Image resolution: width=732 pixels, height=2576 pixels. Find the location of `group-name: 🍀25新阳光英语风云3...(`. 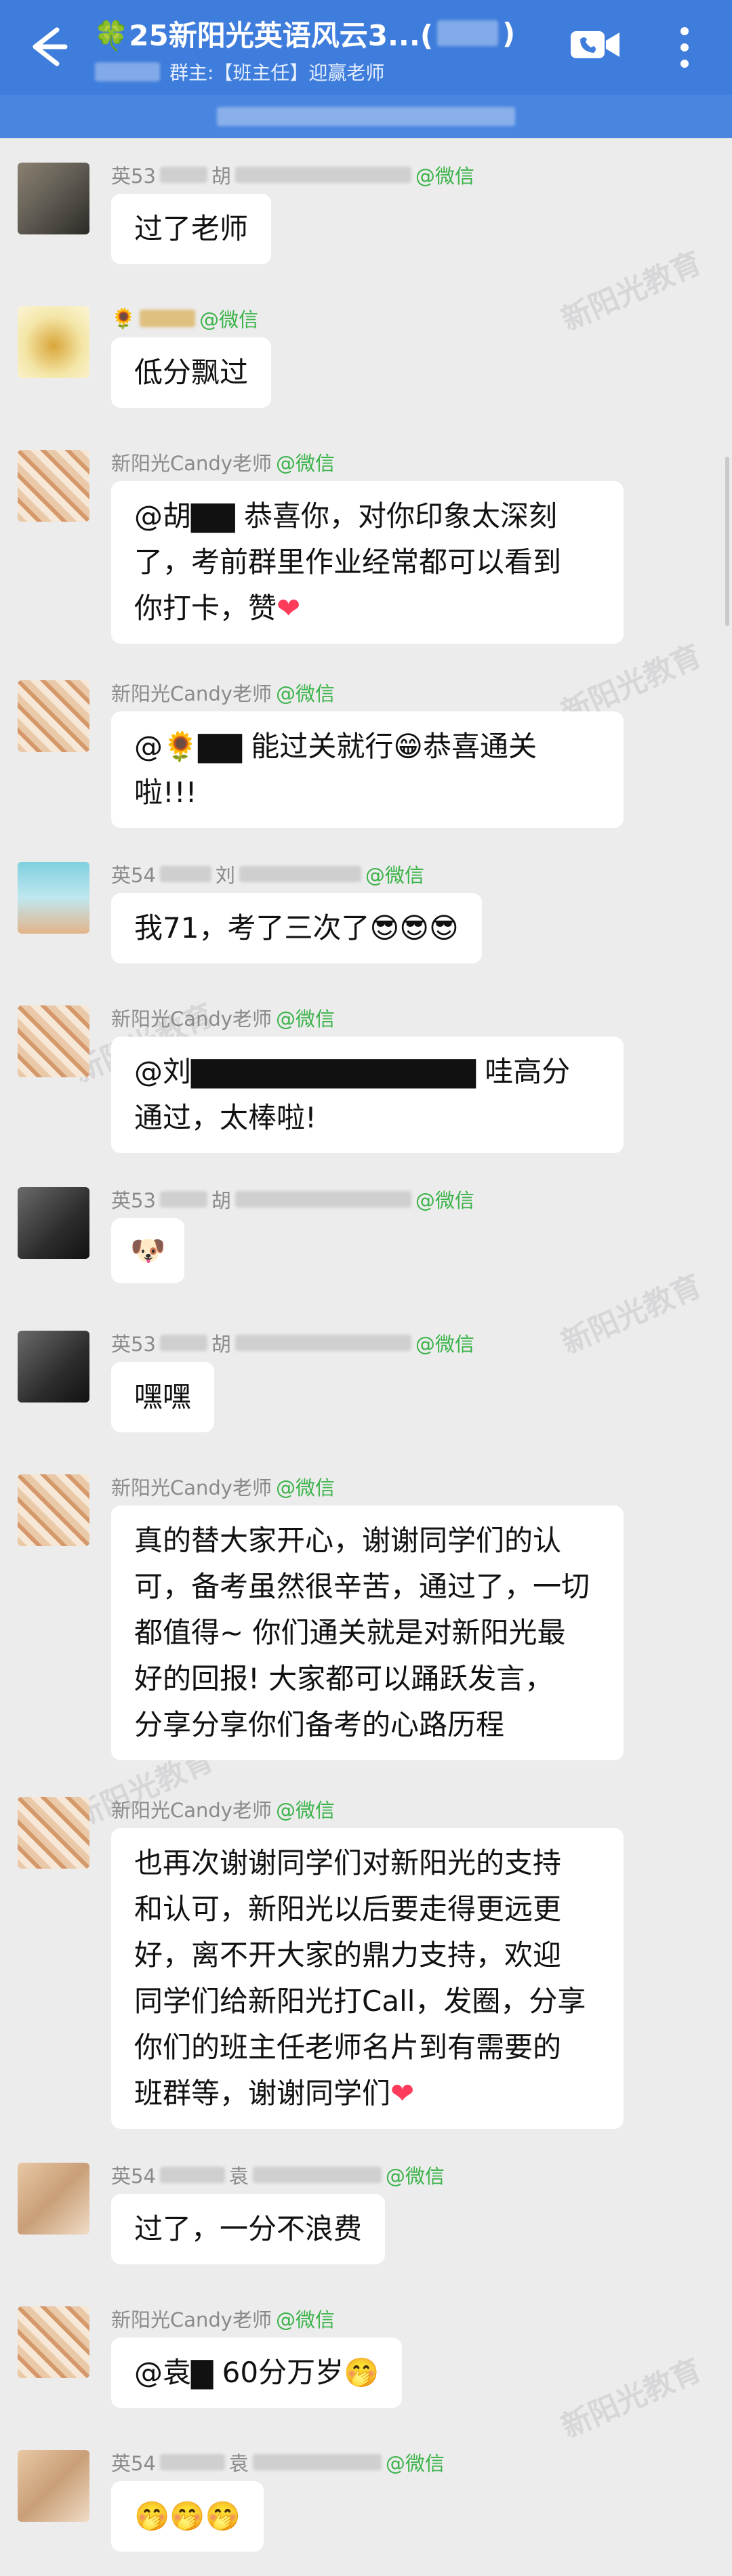

group-name: 🍀25新阳光英语风云3...( is located at coordinates (264, 35).